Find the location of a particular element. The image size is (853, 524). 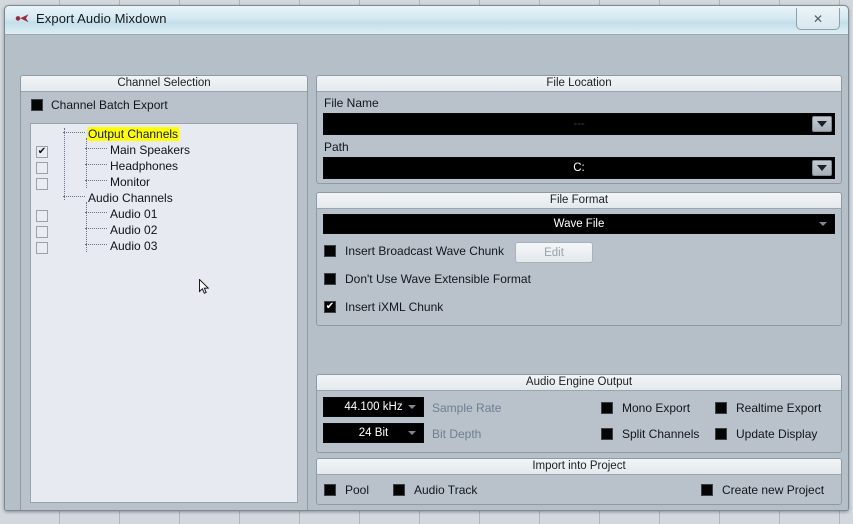

channel-selection-title: Channel Selection is located at coordinates (164, 84).